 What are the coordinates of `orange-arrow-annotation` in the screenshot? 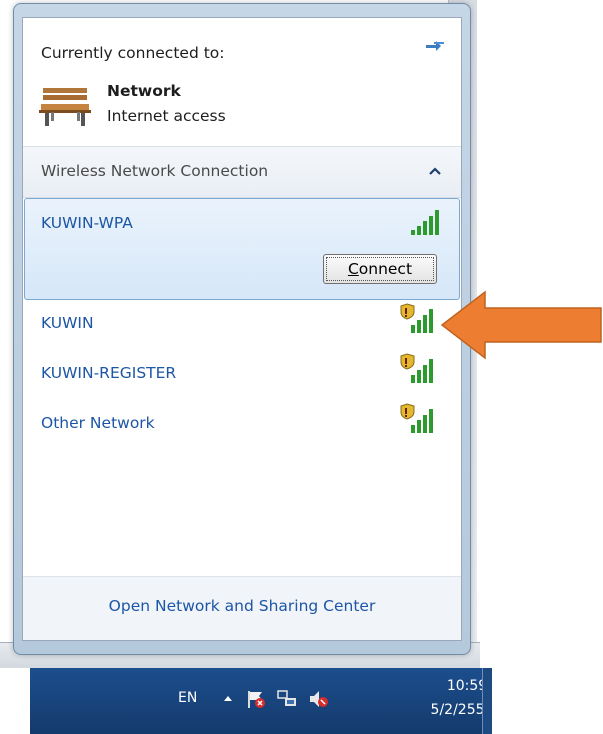 It's located at (521, 325).